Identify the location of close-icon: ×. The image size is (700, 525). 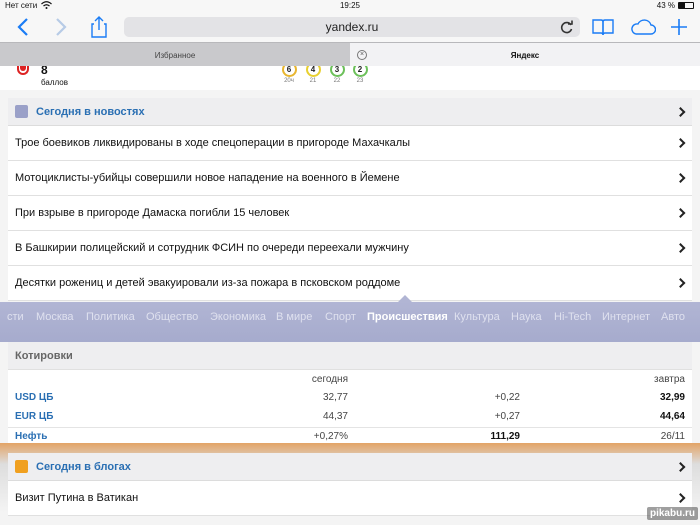
(362, 55).